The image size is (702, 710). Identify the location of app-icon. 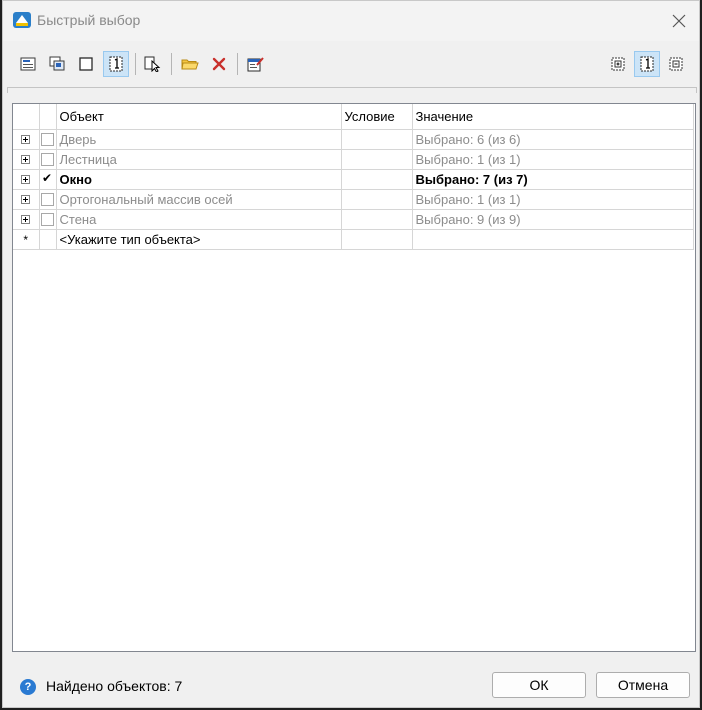
(22, 20).